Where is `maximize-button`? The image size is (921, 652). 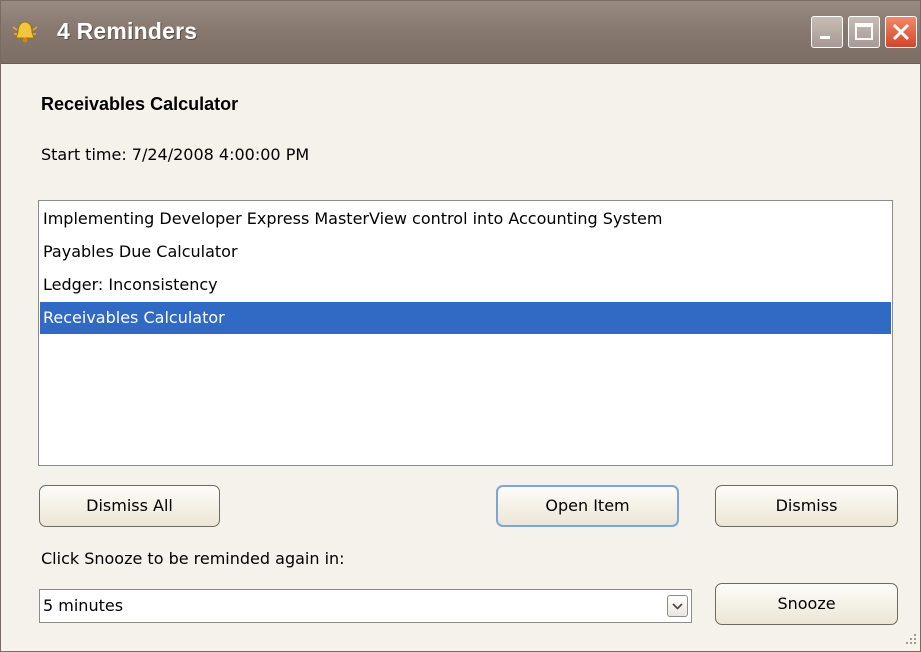
maximize-button is located at coordinates (864, 32).